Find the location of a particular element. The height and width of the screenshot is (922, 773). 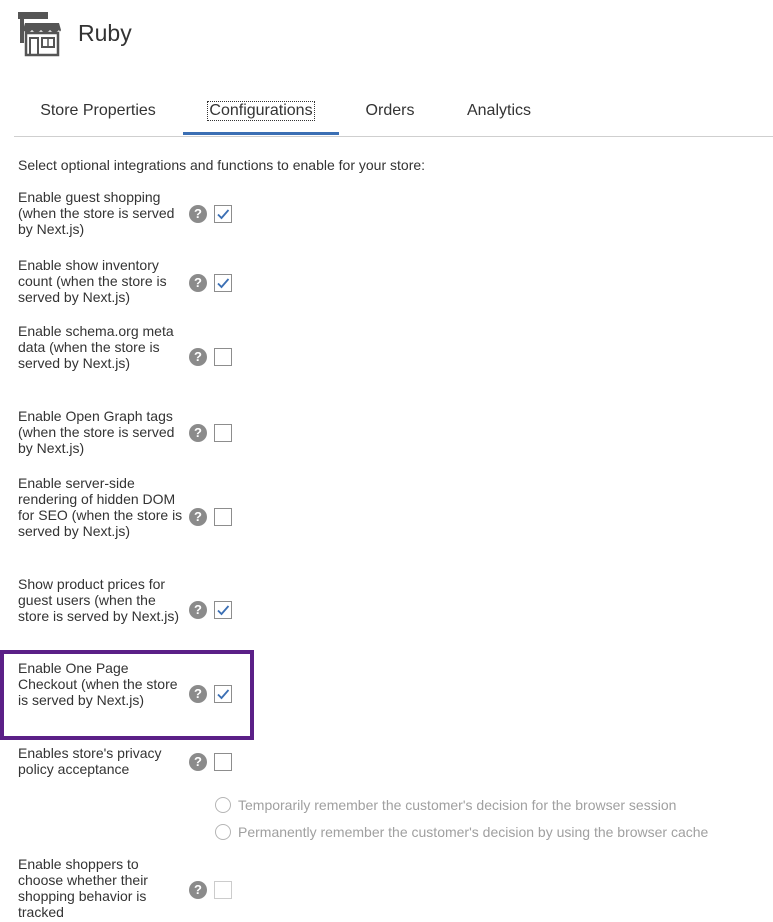

tab-label: Orders is located at coordinates (390, 110).